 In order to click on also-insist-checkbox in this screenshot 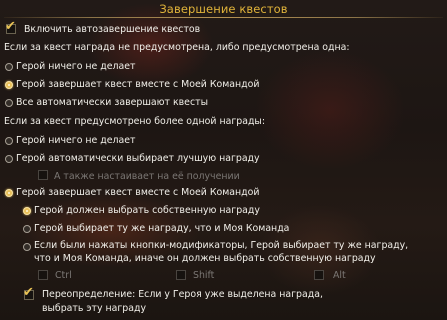, I will do `click(43, 175)`.